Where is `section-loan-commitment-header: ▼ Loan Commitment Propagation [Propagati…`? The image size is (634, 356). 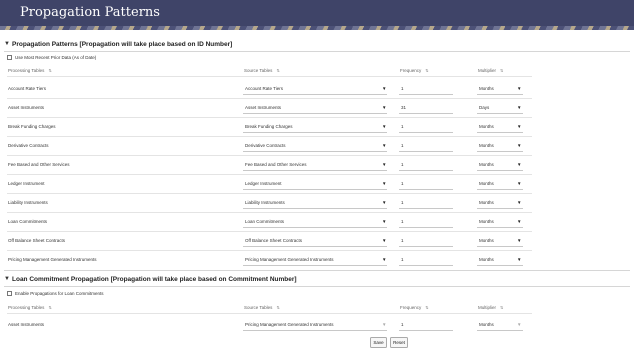
section-loan-commitment-header: ▼ Loan Commitment Propagation [Propagati… is located at coordinates (317, 279).